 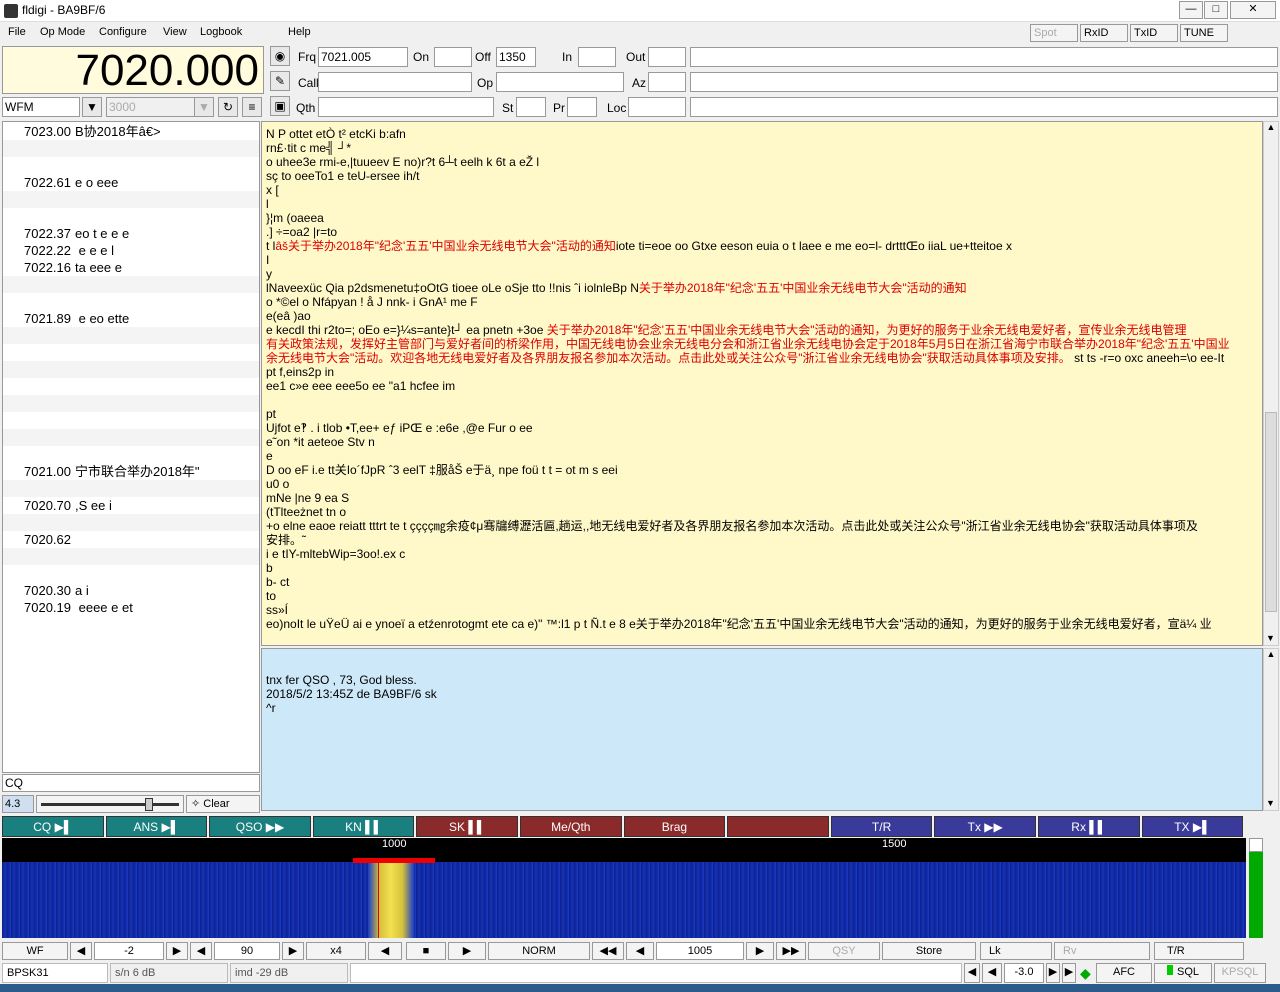 What do you see at coordinates (760, 951) in the screenshot?
I see `step-forward-icon: ▶` at bounding box center [760, 951].